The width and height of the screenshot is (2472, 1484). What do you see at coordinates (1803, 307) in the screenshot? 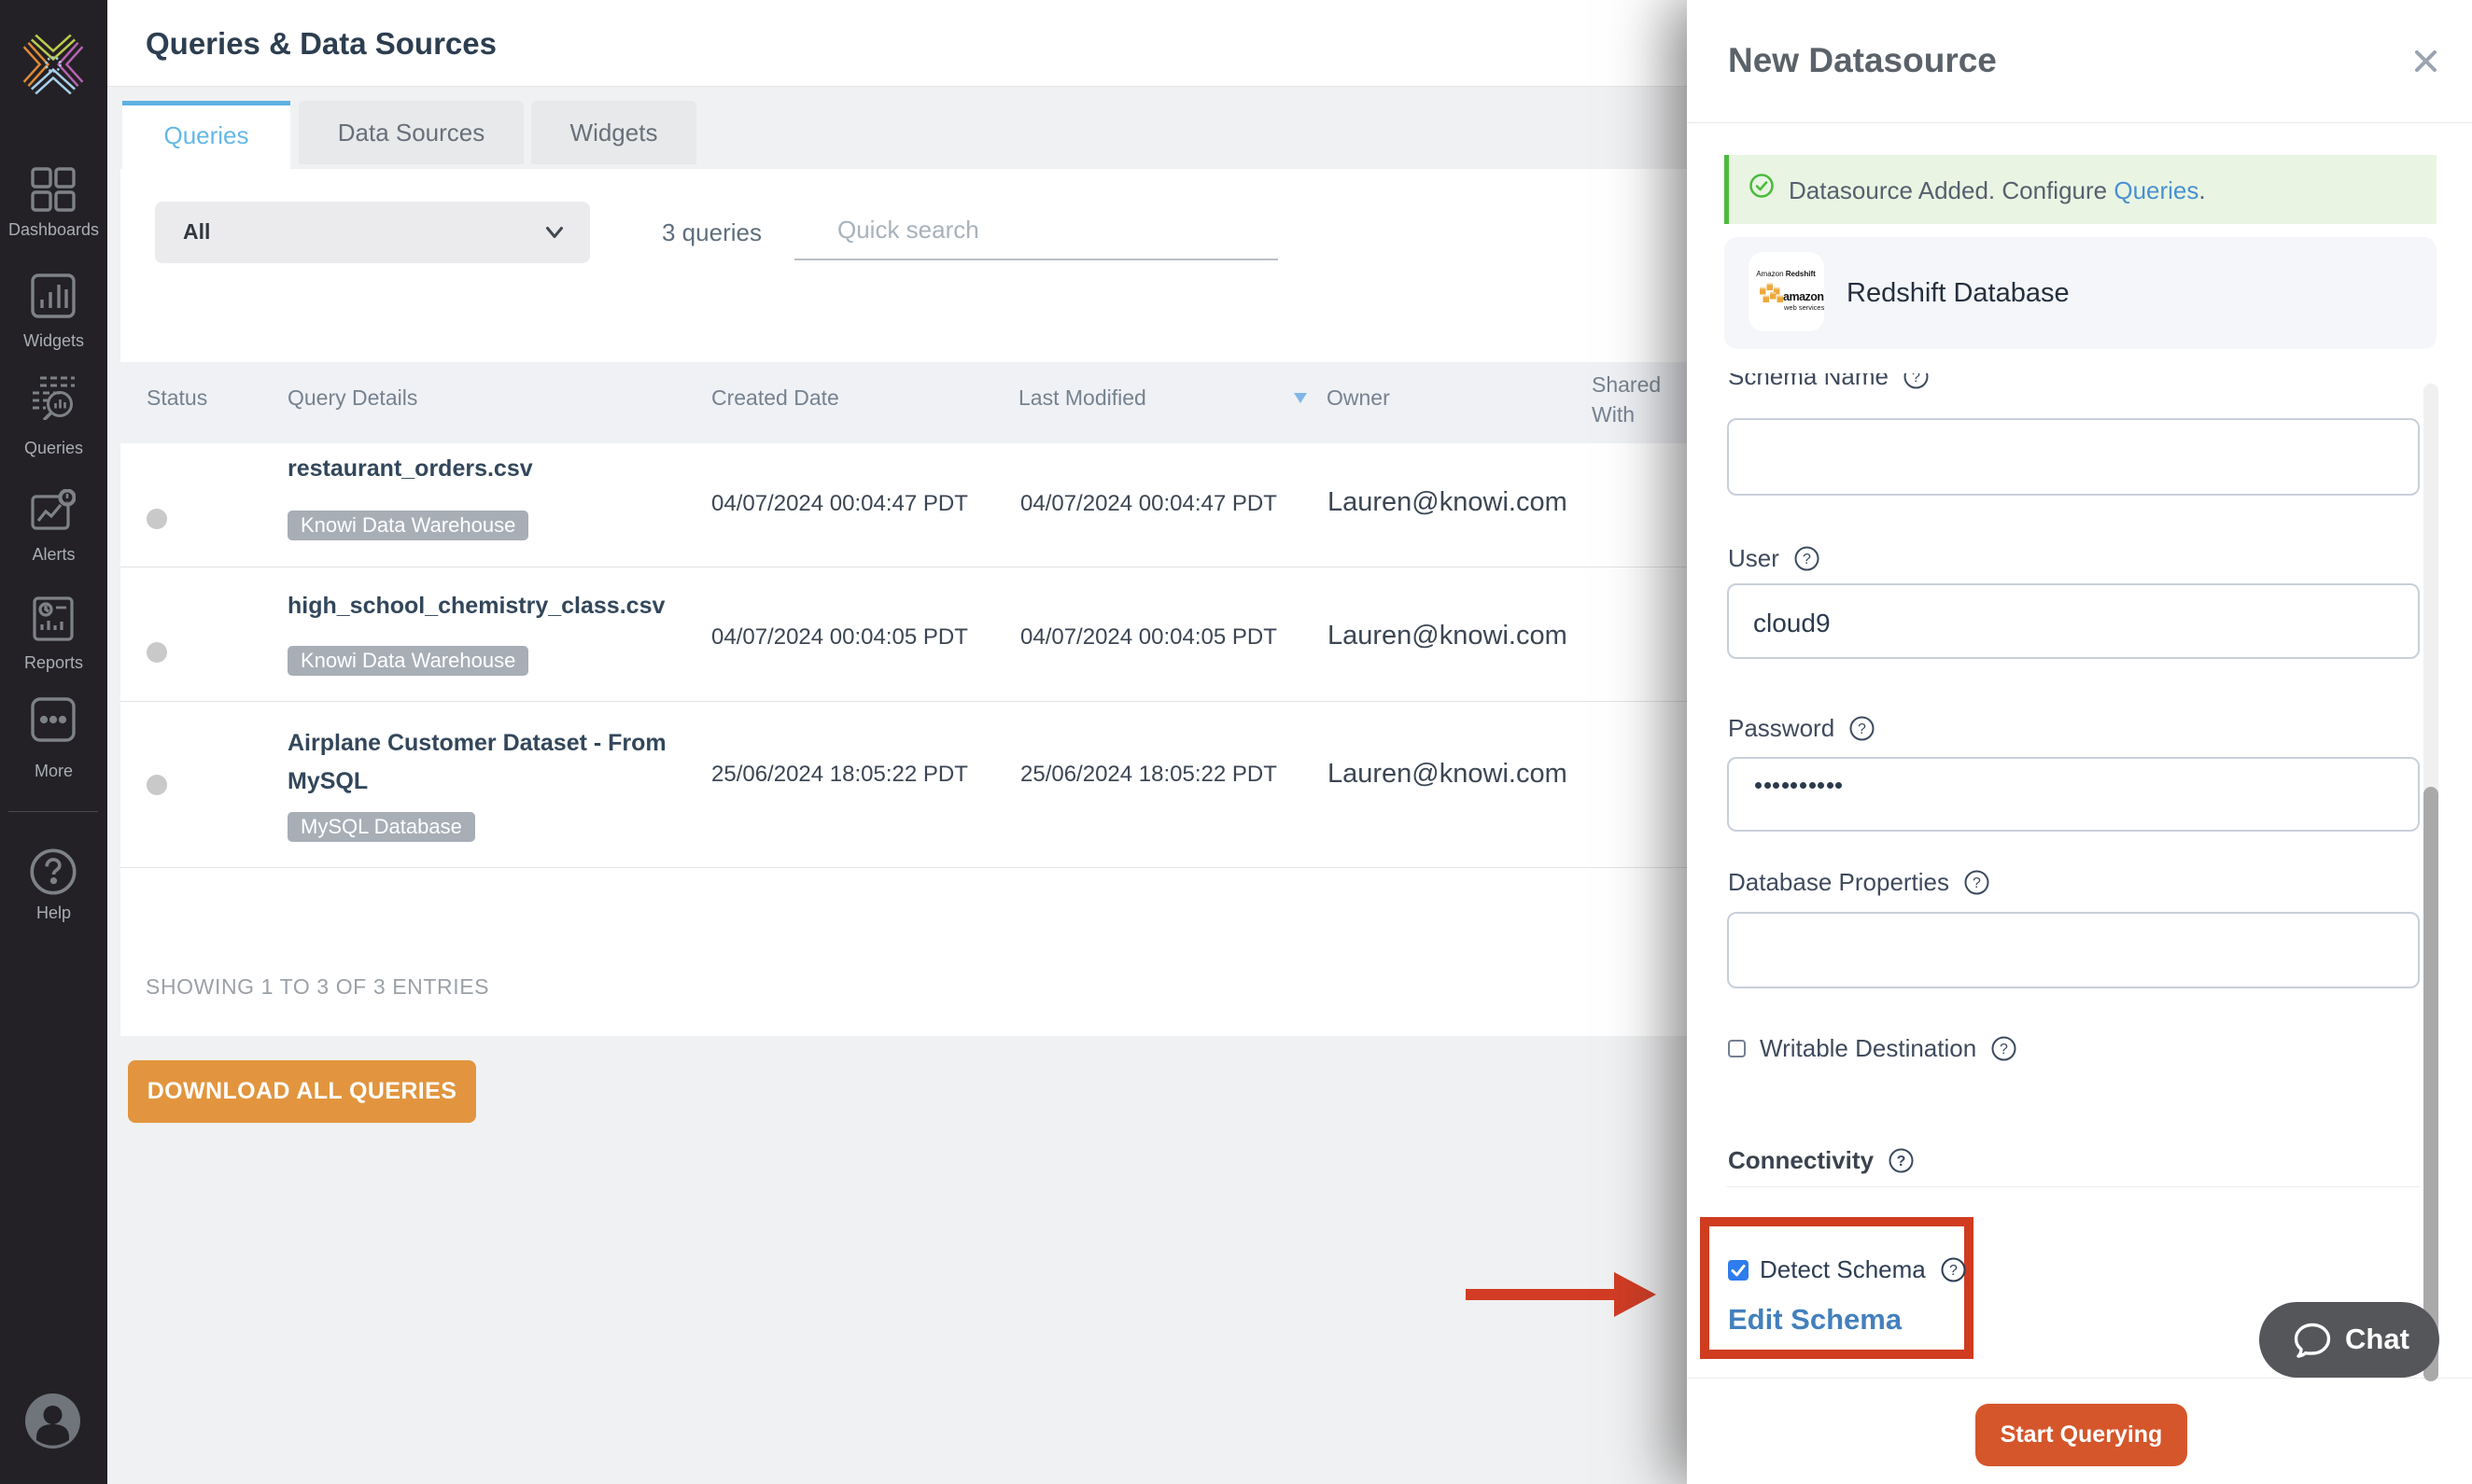
I see `svg-text: web services` at bounding box center [1803, 307].